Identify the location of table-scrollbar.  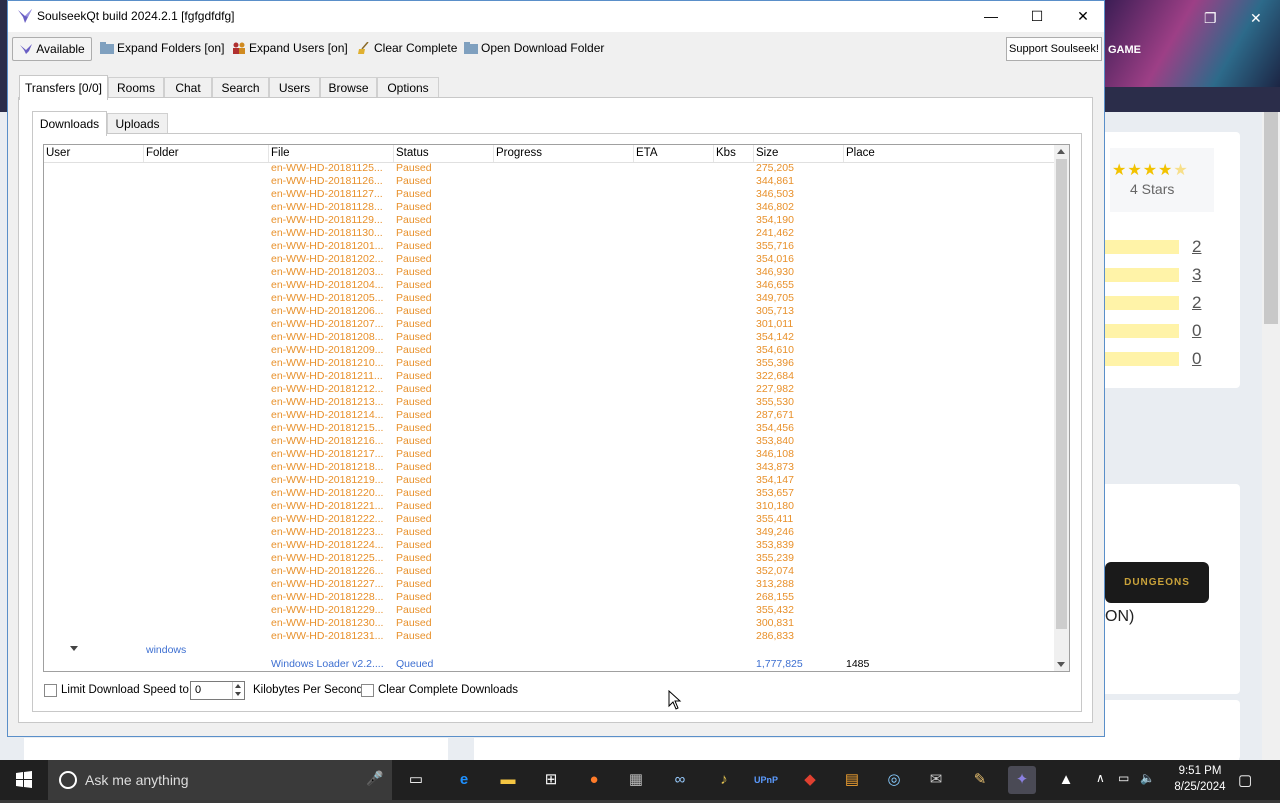
(1061, 408).